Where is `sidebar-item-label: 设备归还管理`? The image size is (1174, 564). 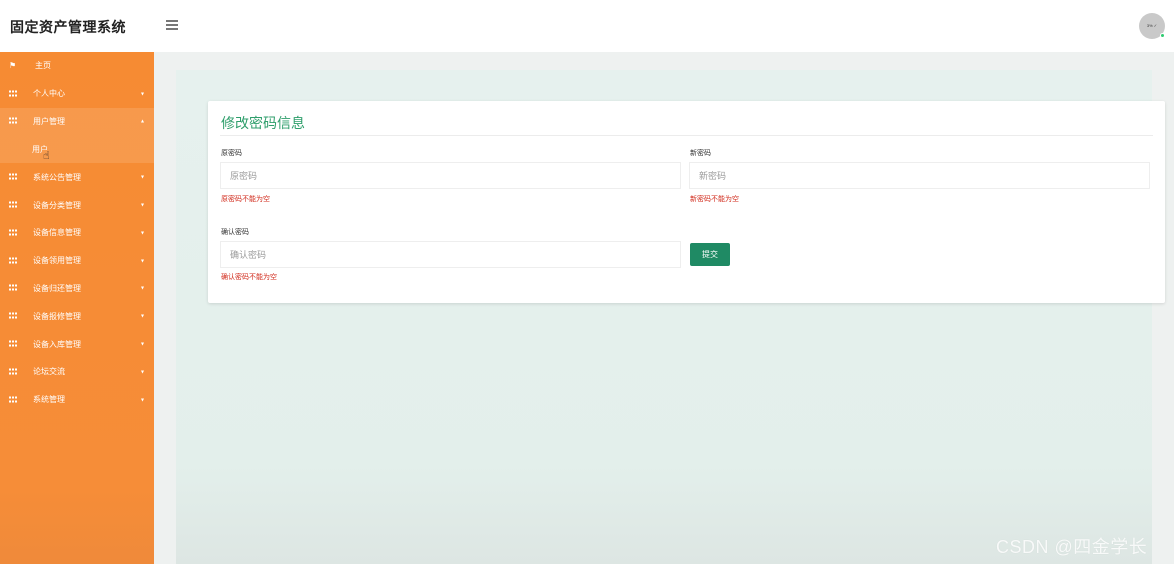
sidebar-item-label: 设备归还管理 is located at coordinates (57, 288).